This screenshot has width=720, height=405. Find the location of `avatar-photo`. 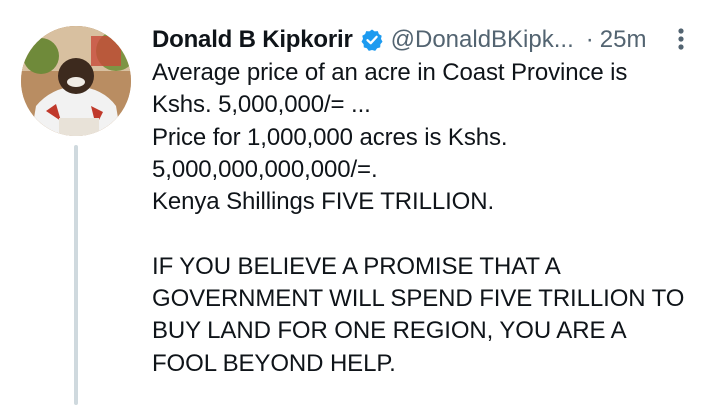

avatar-photo is located at coordinates (76, 81).